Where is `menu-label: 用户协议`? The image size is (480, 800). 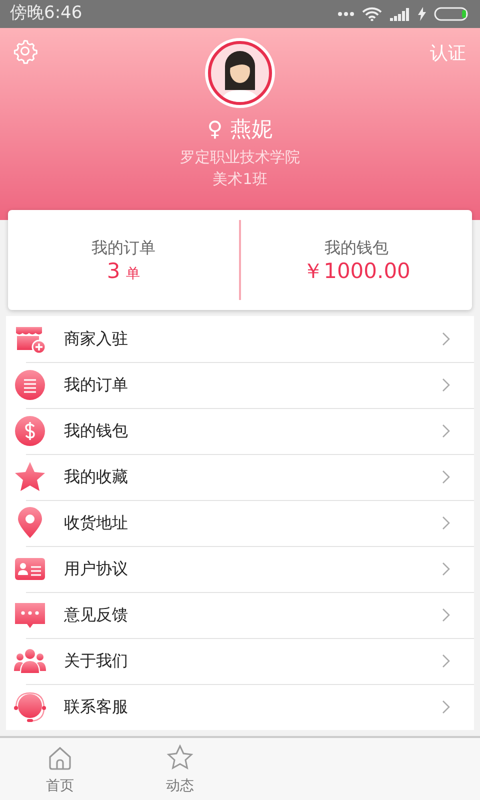
menu-label: 用户协议 is located at coordinates (96, 569).